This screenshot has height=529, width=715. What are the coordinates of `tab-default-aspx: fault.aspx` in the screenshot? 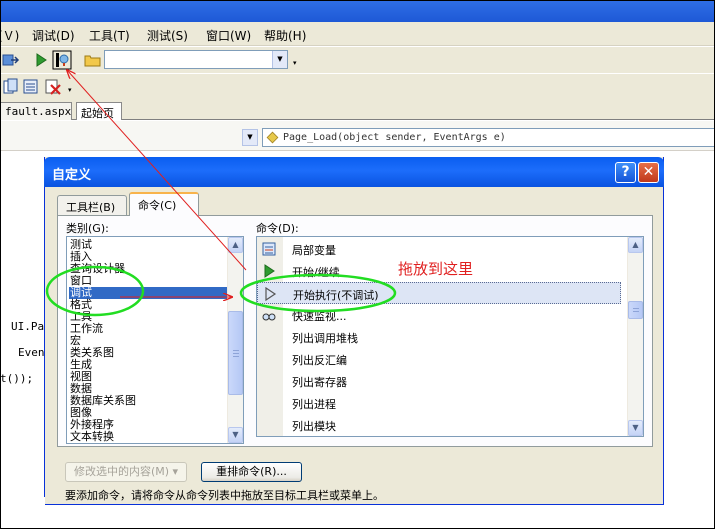 It's located at (36, 111).